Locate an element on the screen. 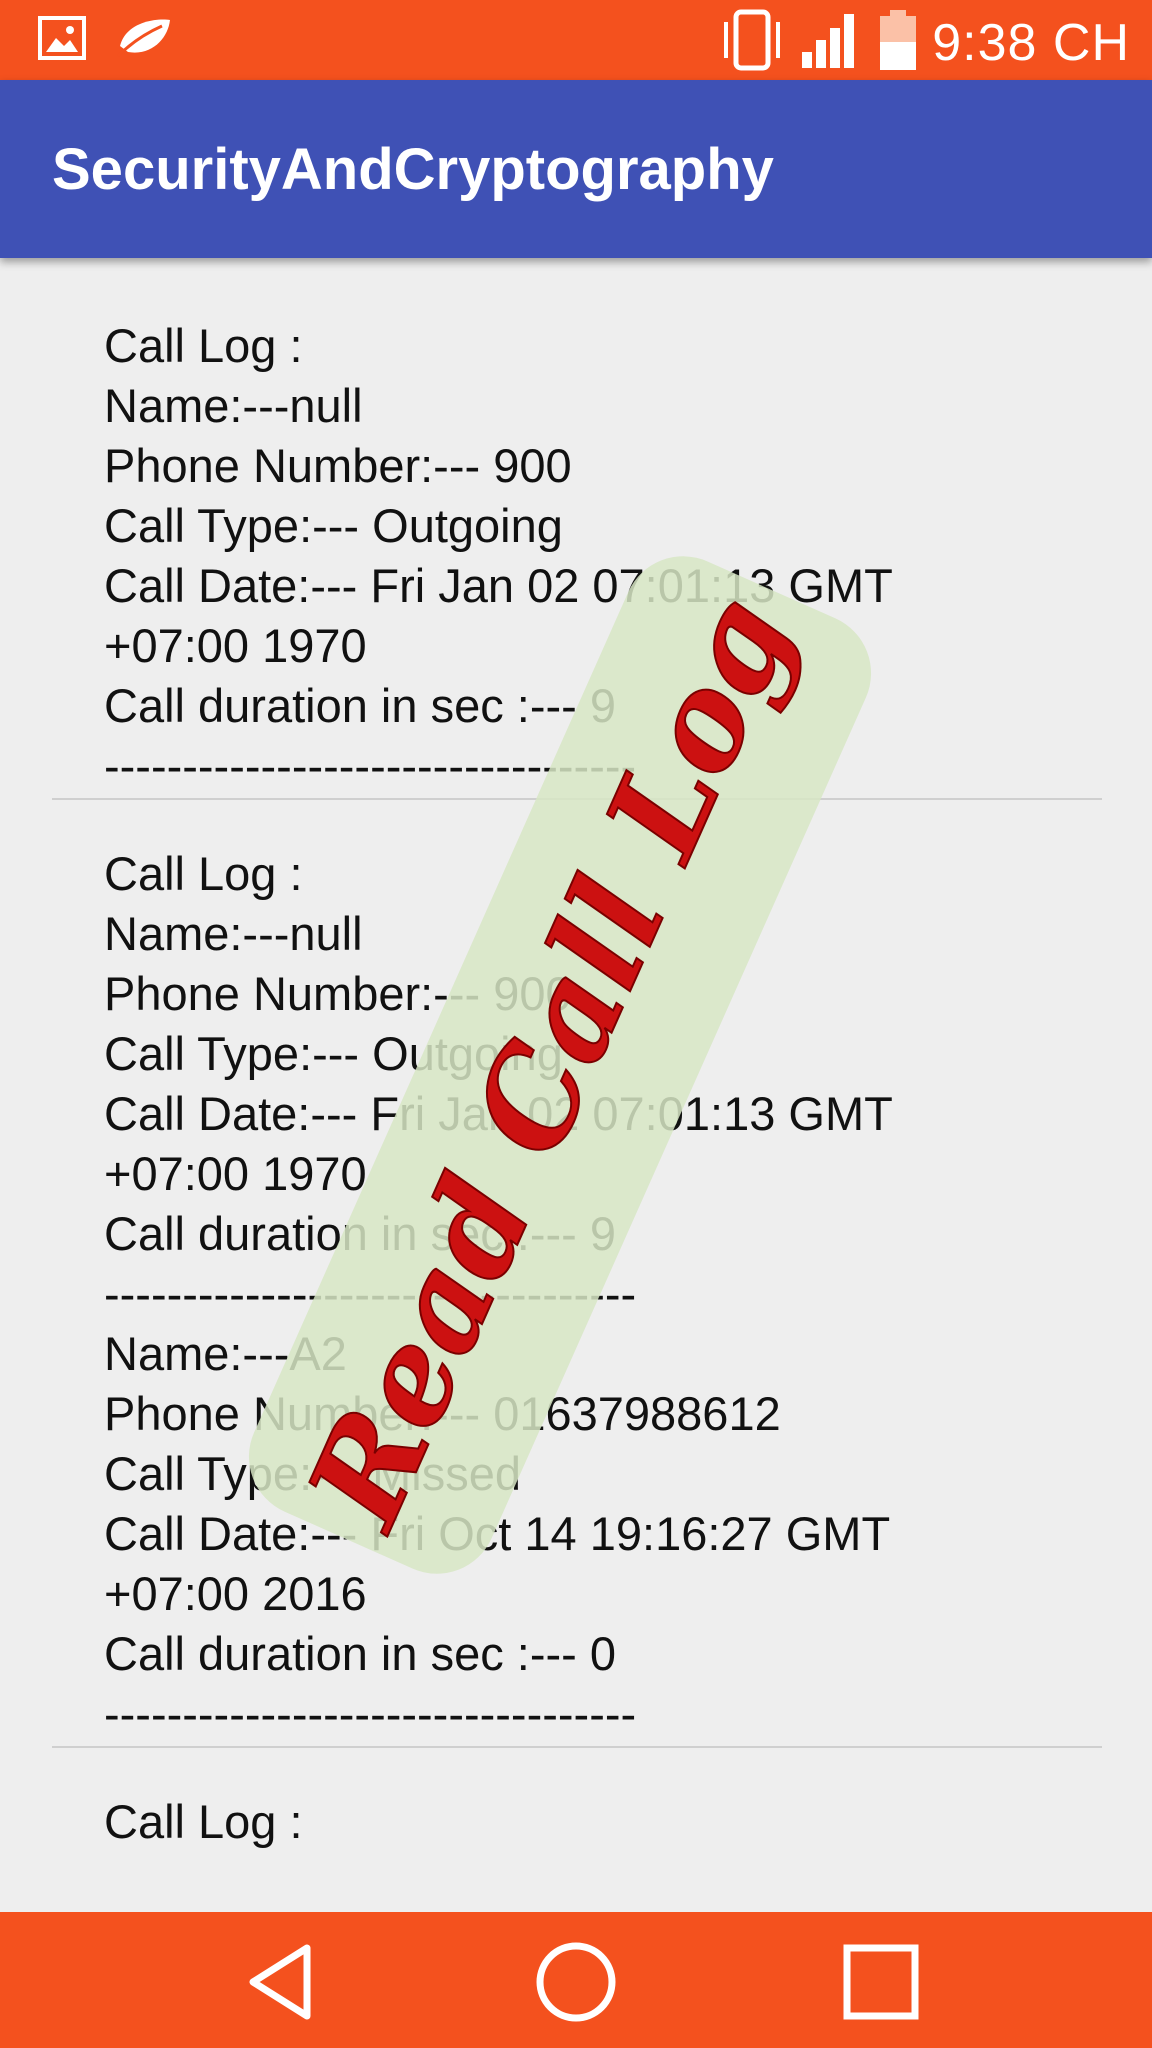 This screenshot has width=1152, height=2048. status-bar: 9:38 CH is located at coordinates (576, 40).